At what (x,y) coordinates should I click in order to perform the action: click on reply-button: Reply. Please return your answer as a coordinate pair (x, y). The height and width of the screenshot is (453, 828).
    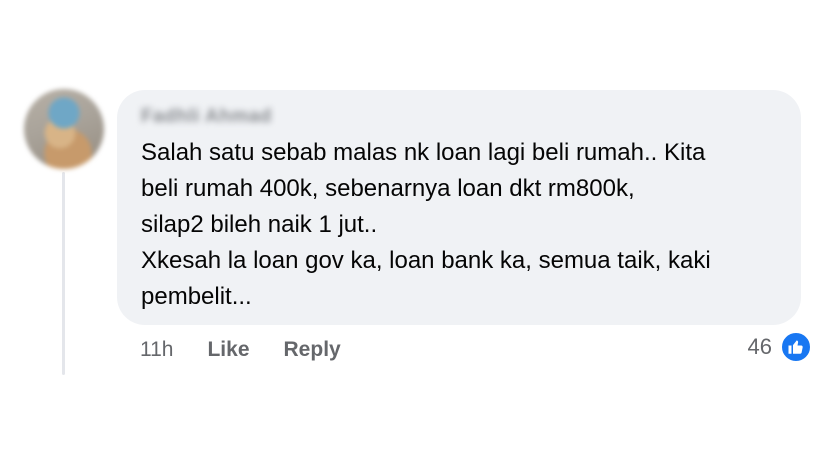
    Looking at the image, I should click on (312, 350).